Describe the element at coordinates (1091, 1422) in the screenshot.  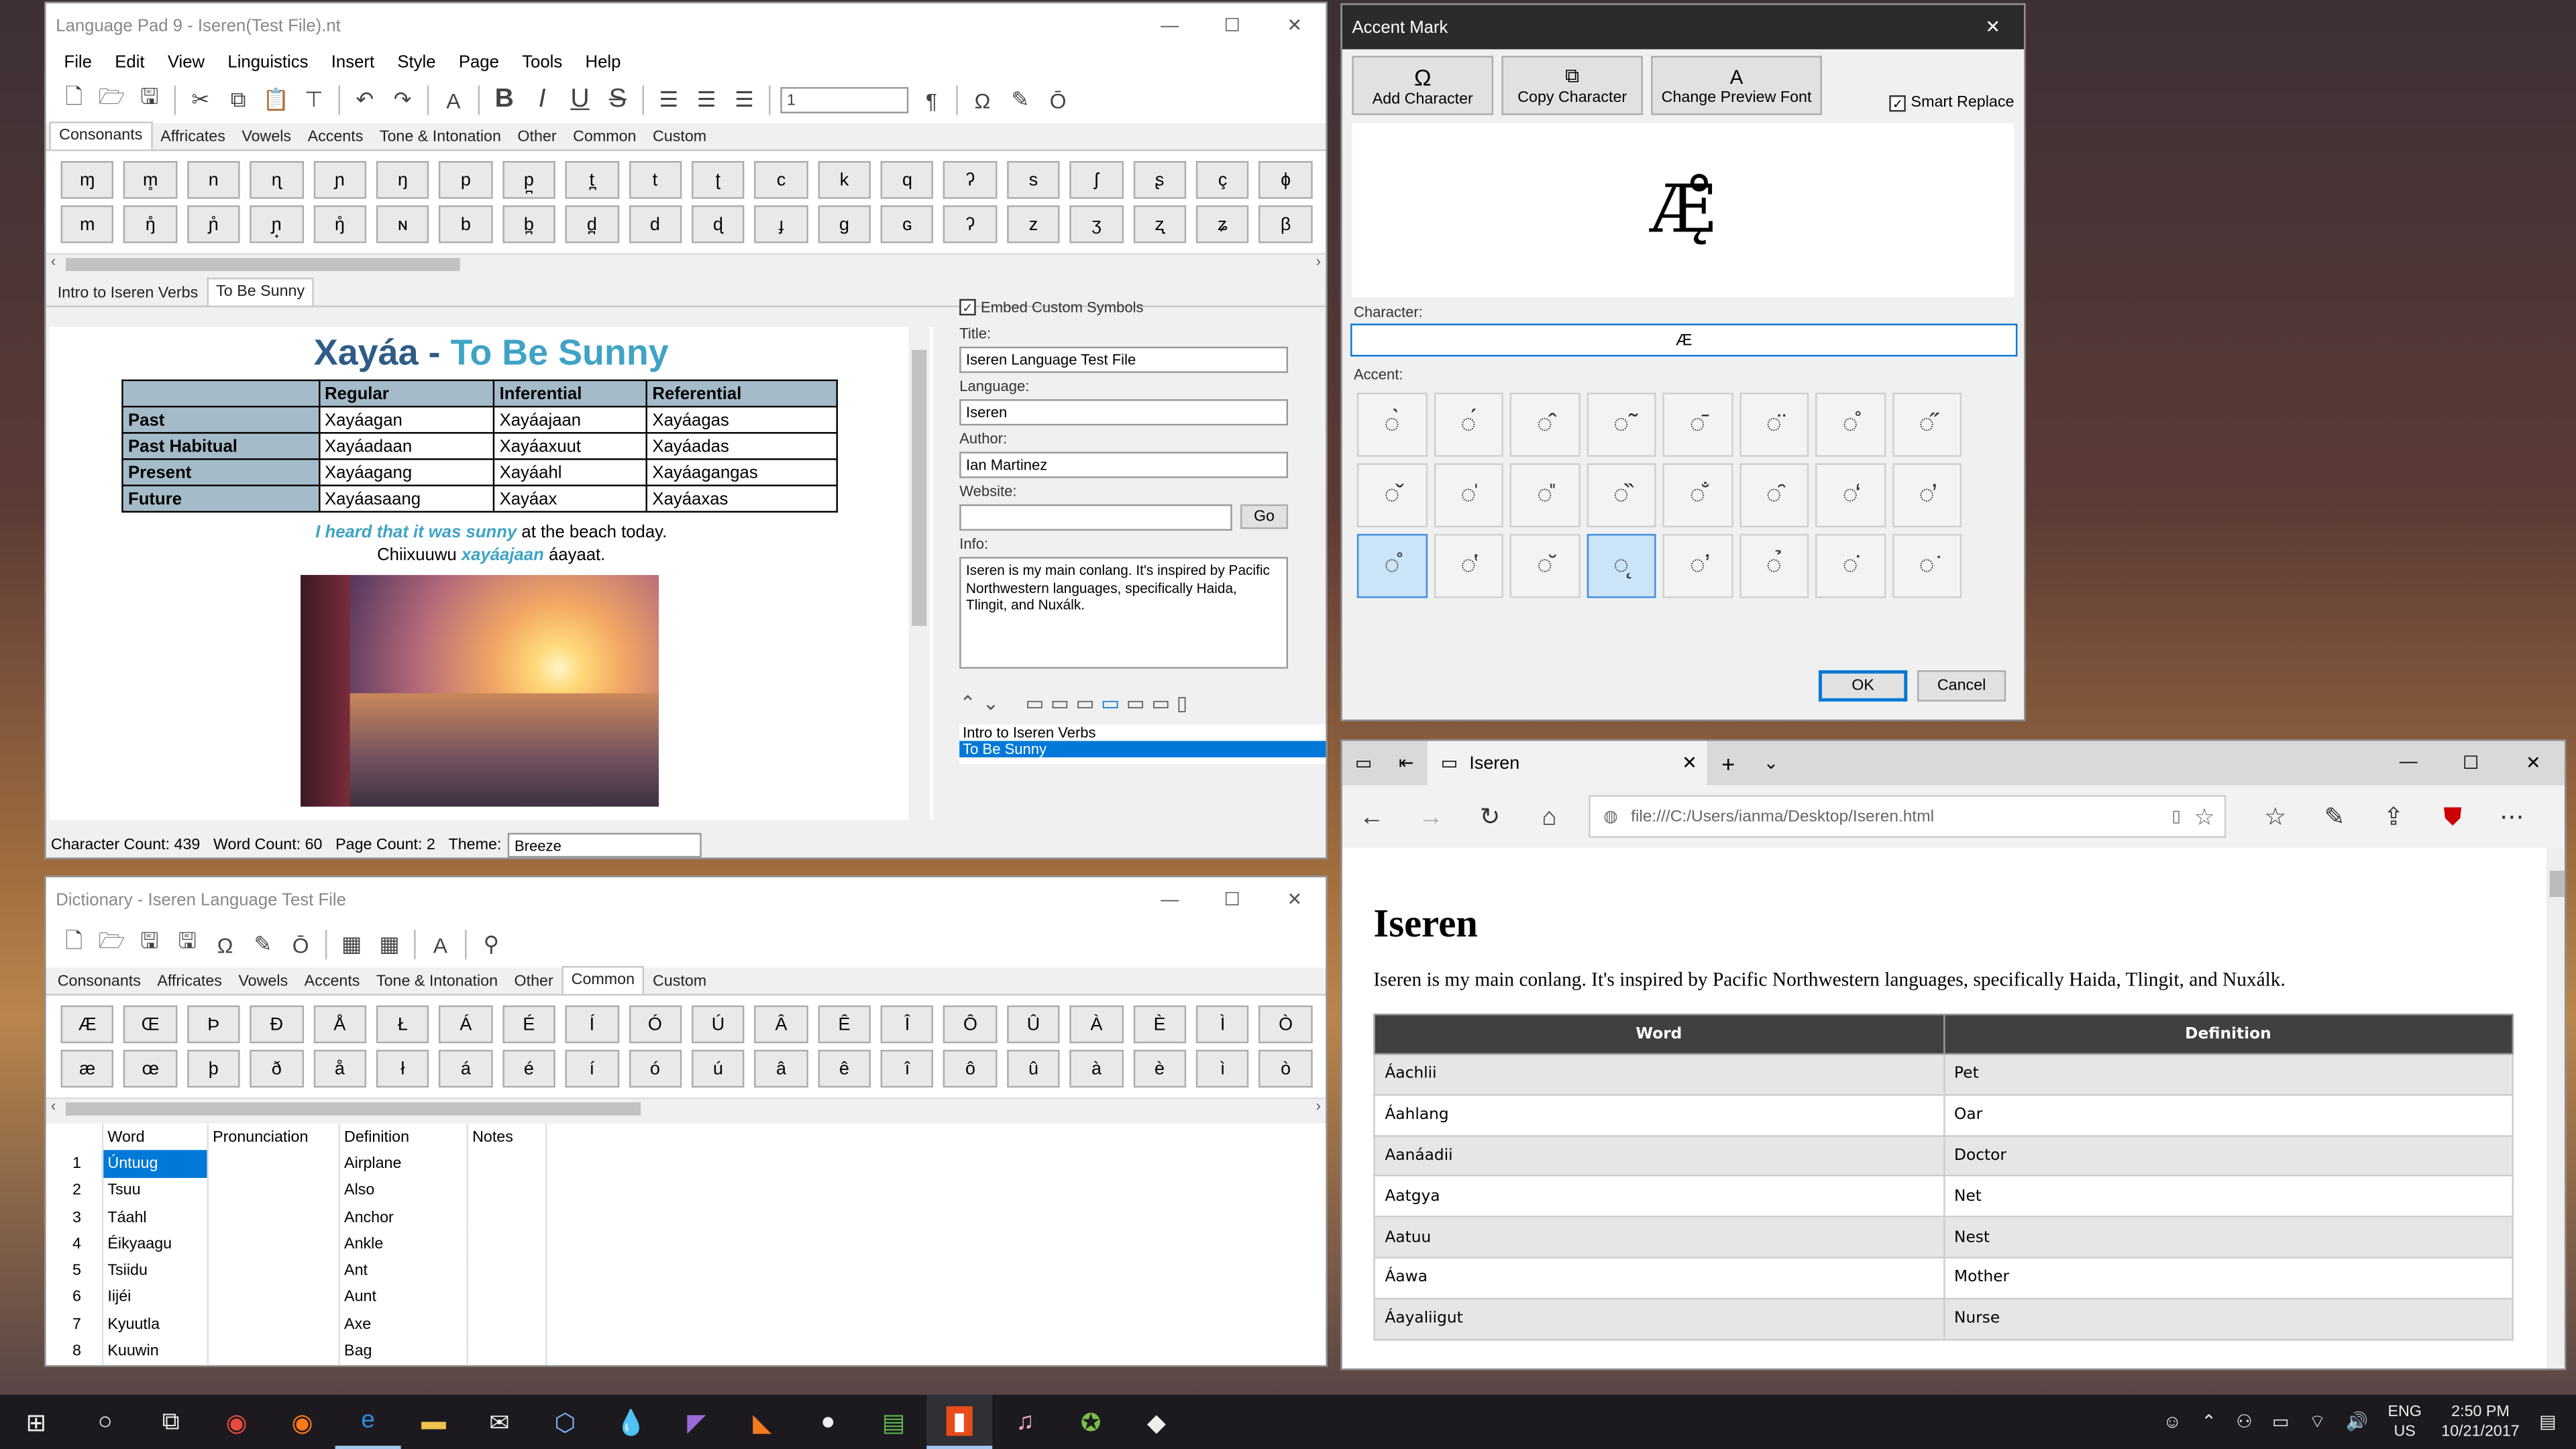
I see `dictionary-app-icon: ✪` at that location.